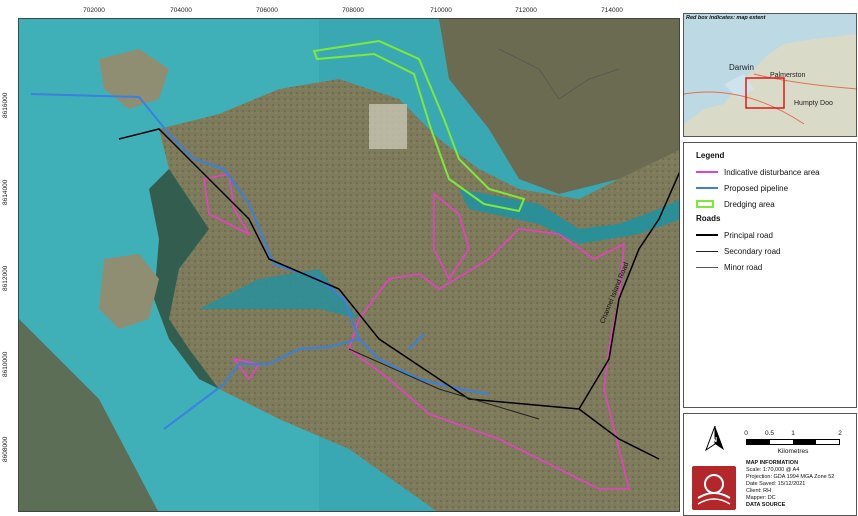 The height and width of the screenshot is (516, 858). Describe the element at coordinates (773, 470) in the screenshot. I see `map-info-scale: Scale: 1:70,000 @ A4` at that location.